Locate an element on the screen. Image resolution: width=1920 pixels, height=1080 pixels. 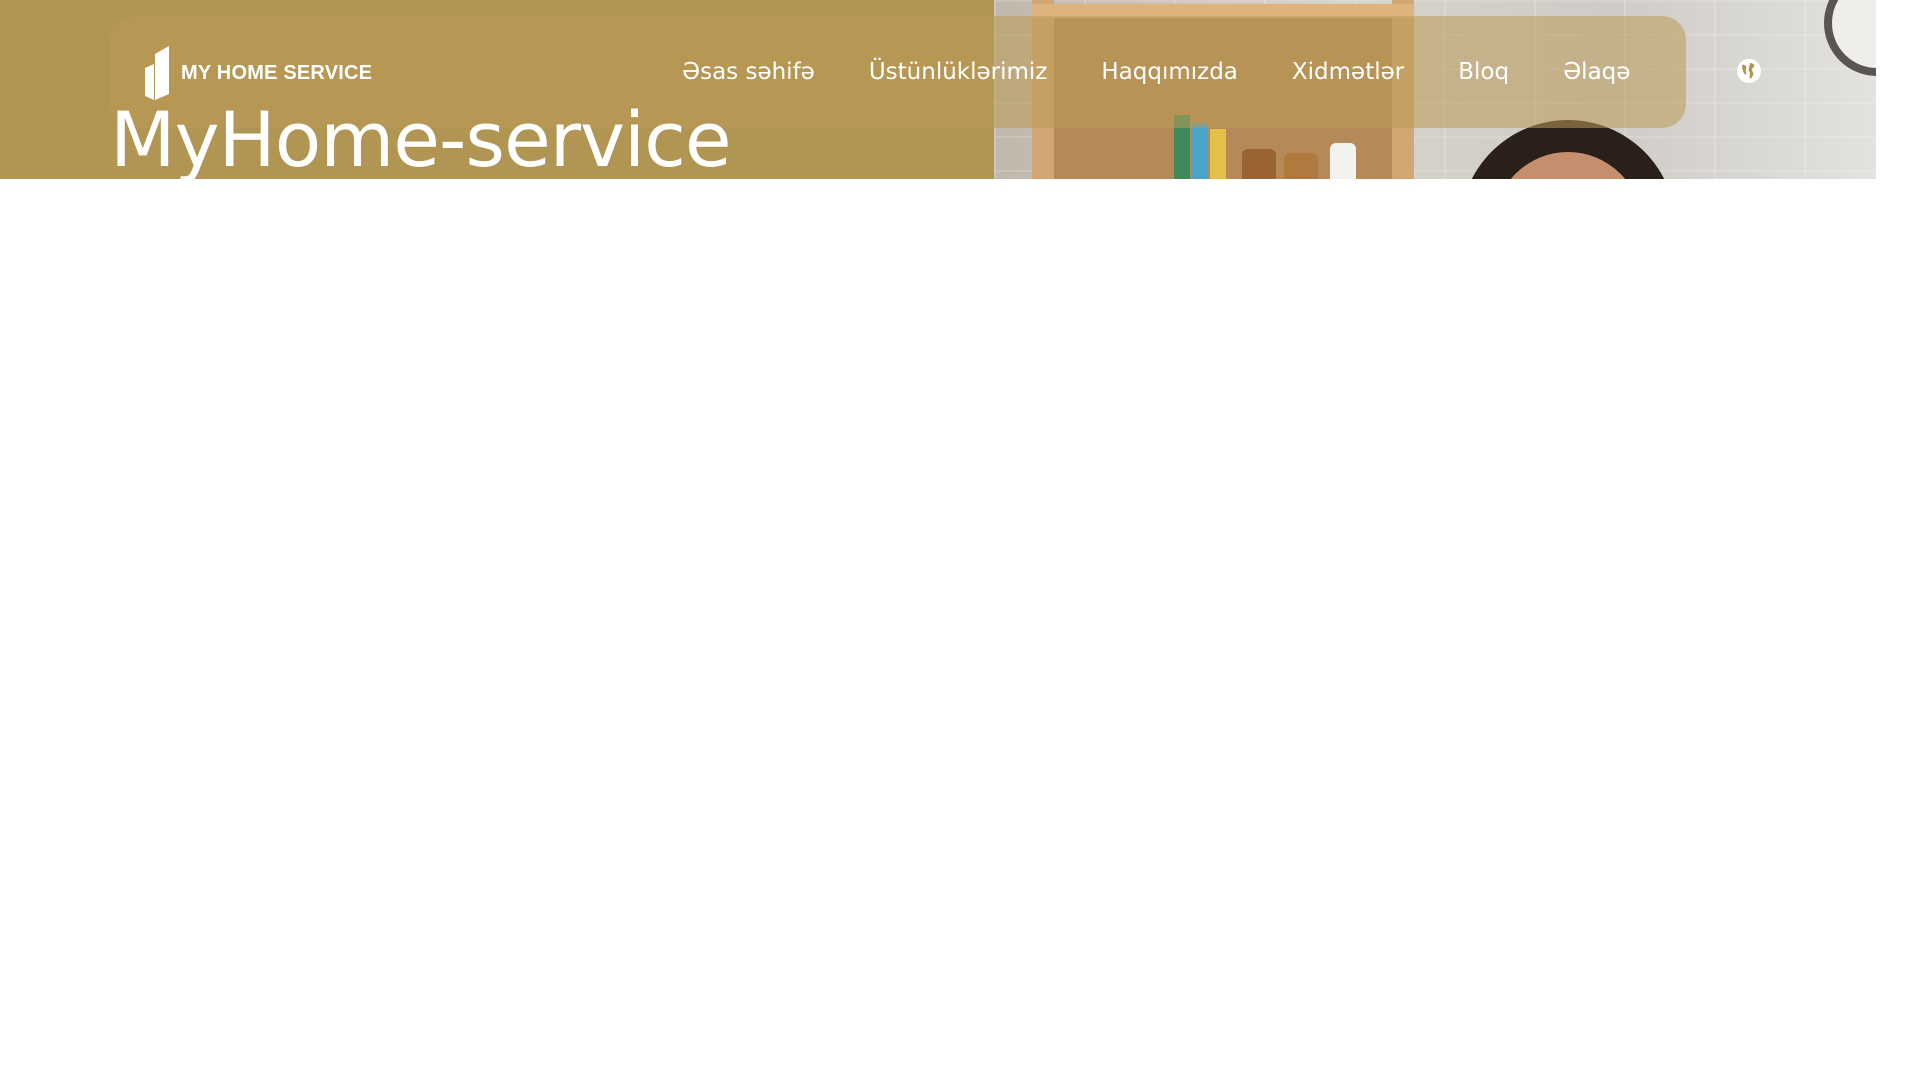
nav-item-home: Əsas səhifə is located at coordinates (748, 72).